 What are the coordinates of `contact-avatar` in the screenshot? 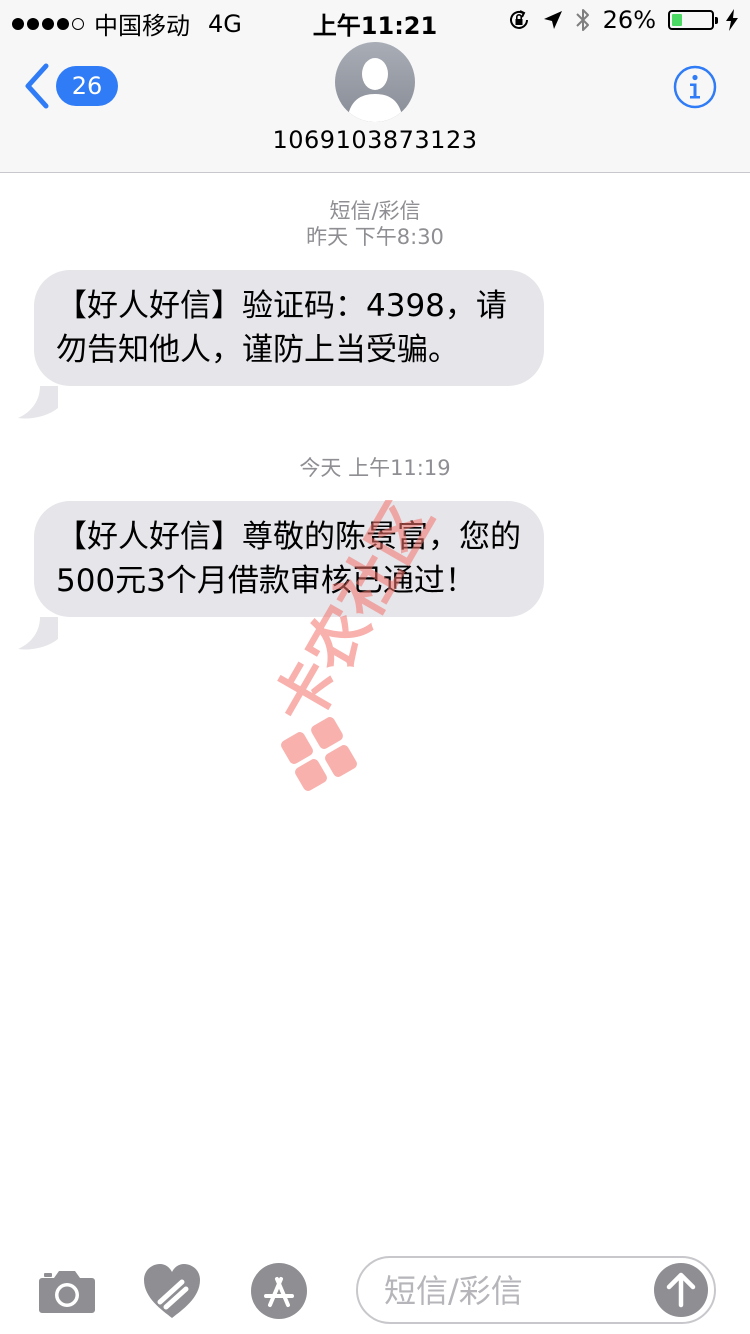 It's located at (375, 82).